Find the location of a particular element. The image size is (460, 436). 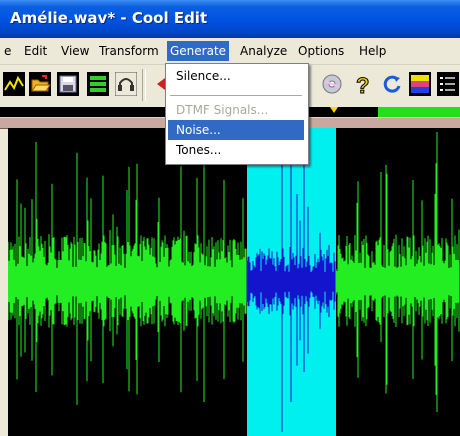

waveform-tool-icon is located at coordinates (14, 84).